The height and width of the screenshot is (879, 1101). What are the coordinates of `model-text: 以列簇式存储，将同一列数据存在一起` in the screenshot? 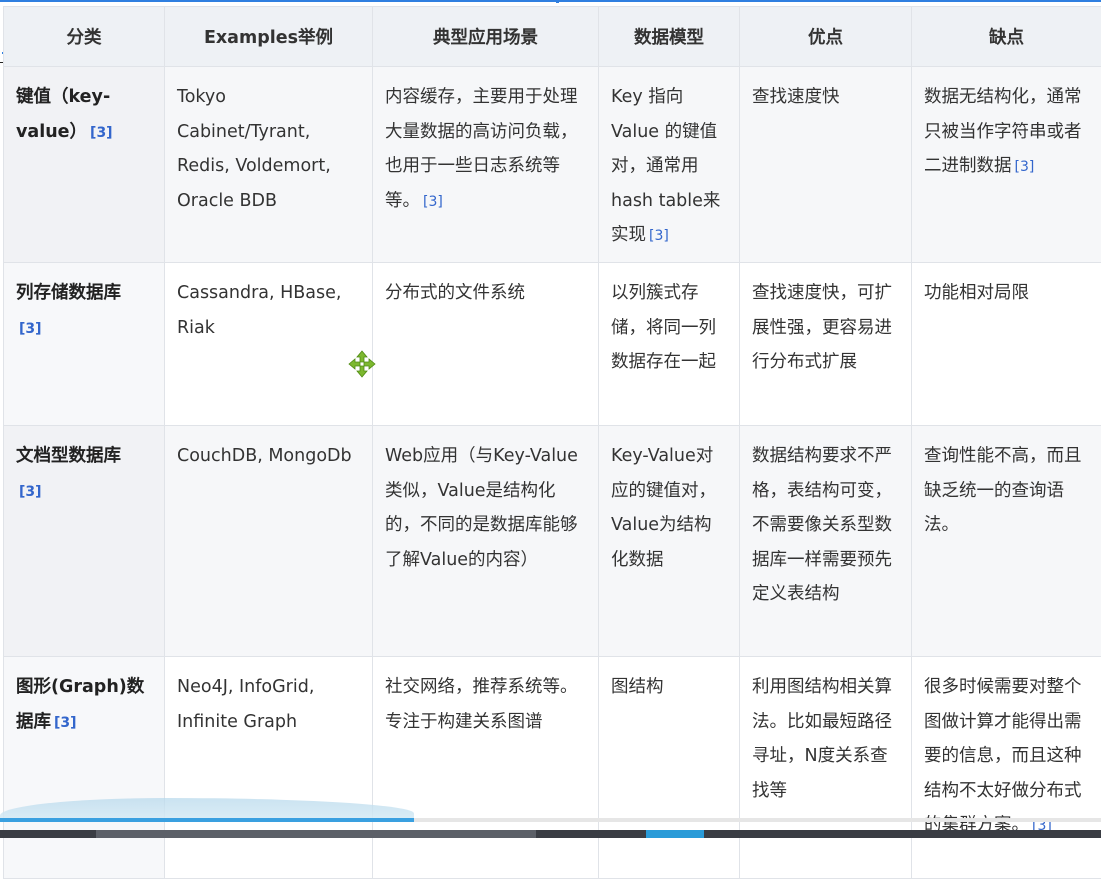 It's located at (663, 327).